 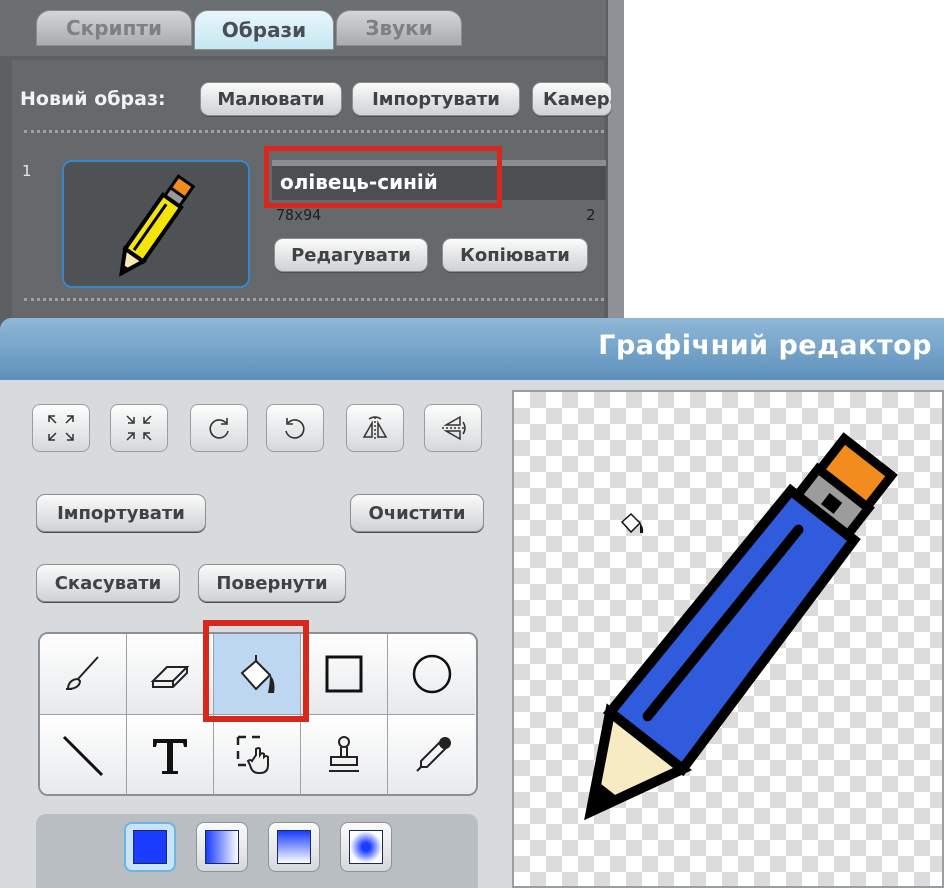 I want to click on redo-button: Повернути, so click(x=272, y=583).